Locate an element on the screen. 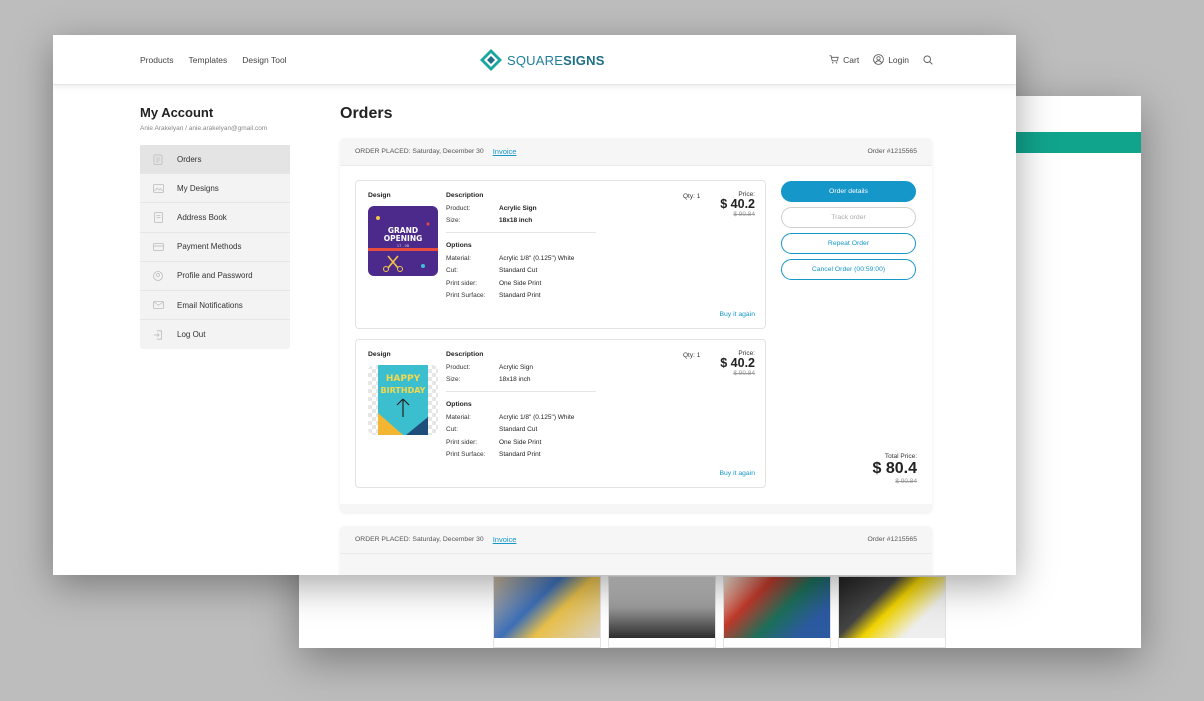  size-row: Size: 18x18 inch is located at coordinates (521, 379).